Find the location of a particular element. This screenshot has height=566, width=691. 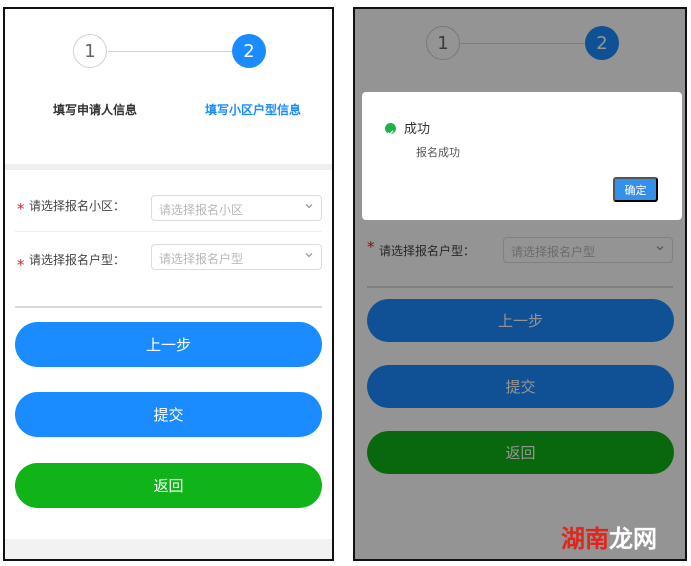

community-row: * 请选择报名小区： 请选择报名小区 is located at coordinates (168, 201).